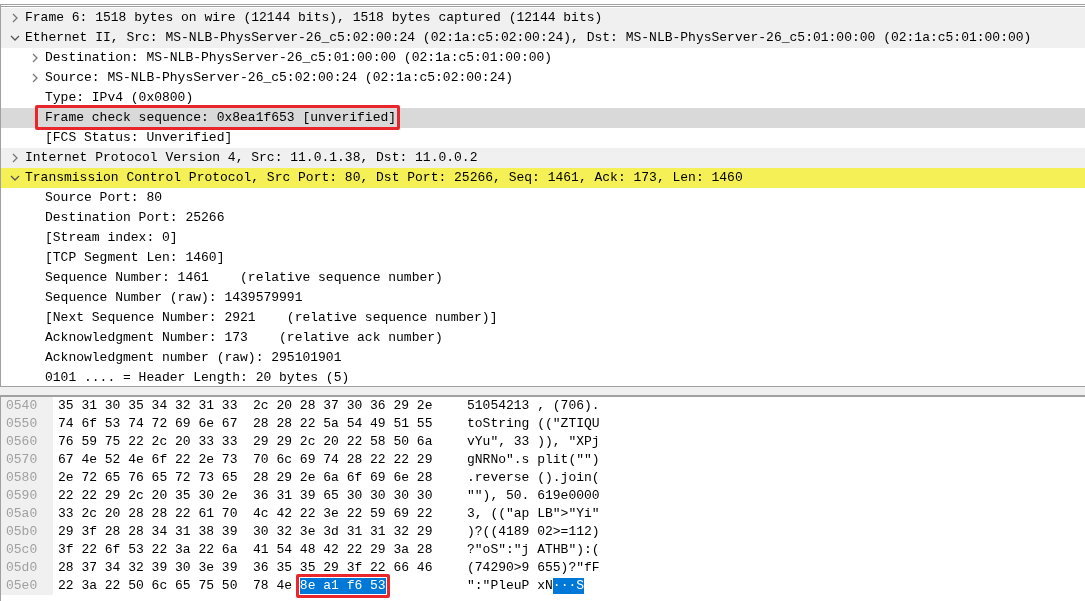 This screenshot has width=1085, height=601. Describe the element at coordinates (533, 442) in the screenshot. I see `ascii-text: vYu", 33 )), "XPj` at that location.